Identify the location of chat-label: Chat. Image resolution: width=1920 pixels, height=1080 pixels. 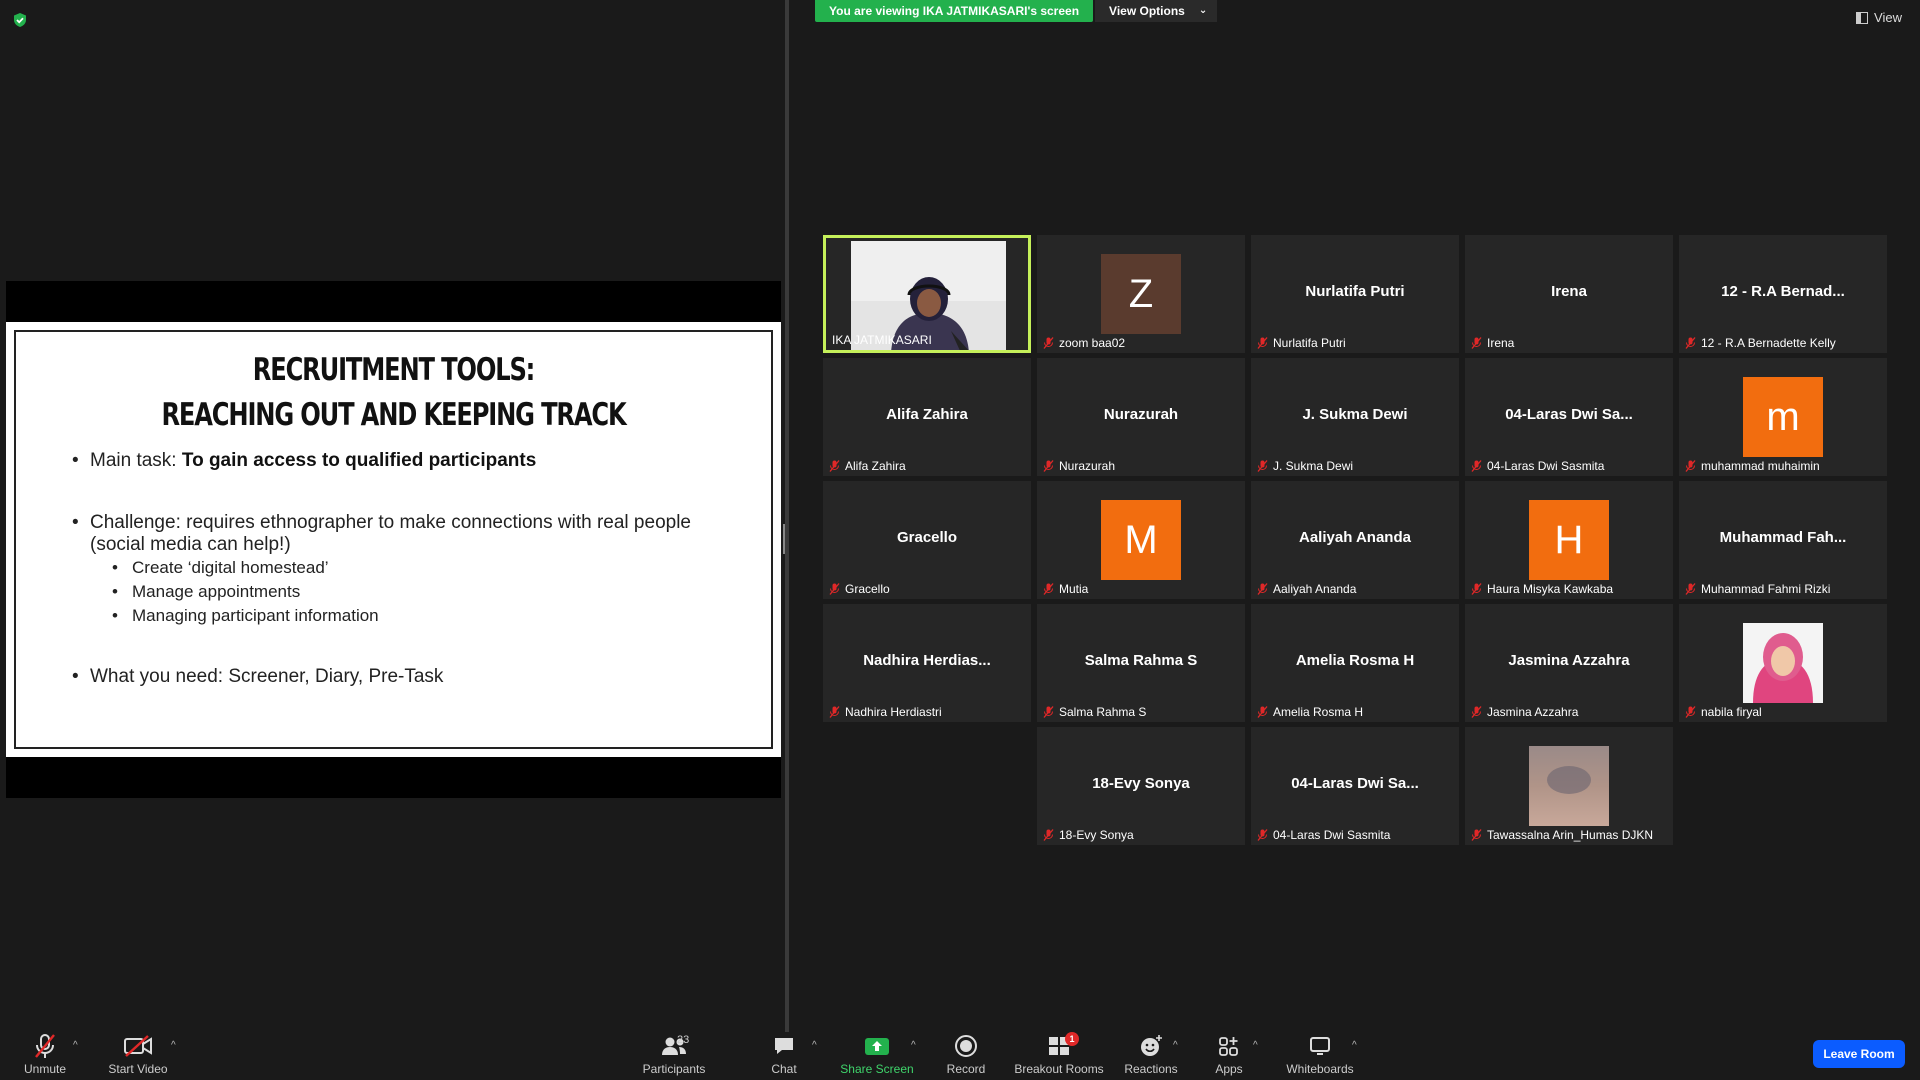
(784, 1069).